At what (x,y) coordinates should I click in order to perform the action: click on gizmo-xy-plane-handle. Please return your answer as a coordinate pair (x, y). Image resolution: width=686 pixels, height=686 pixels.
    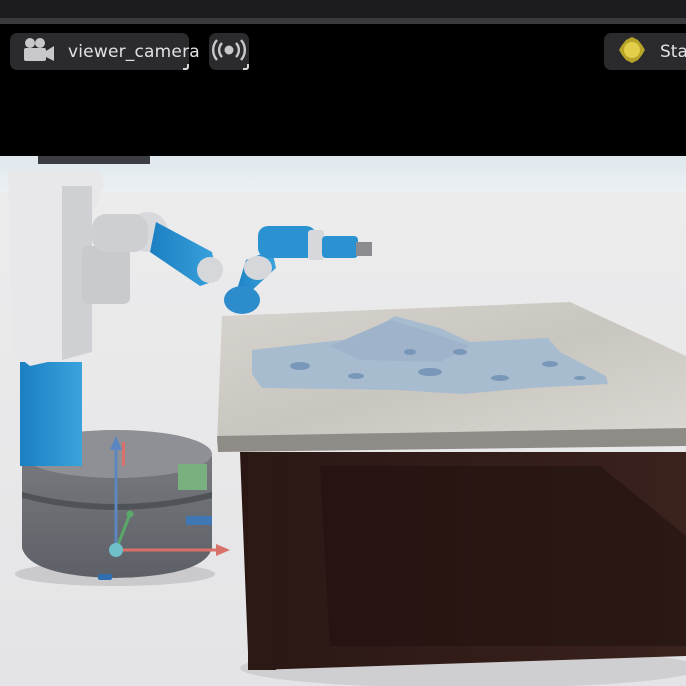
    Looking at the image, I should click on (192, 477).